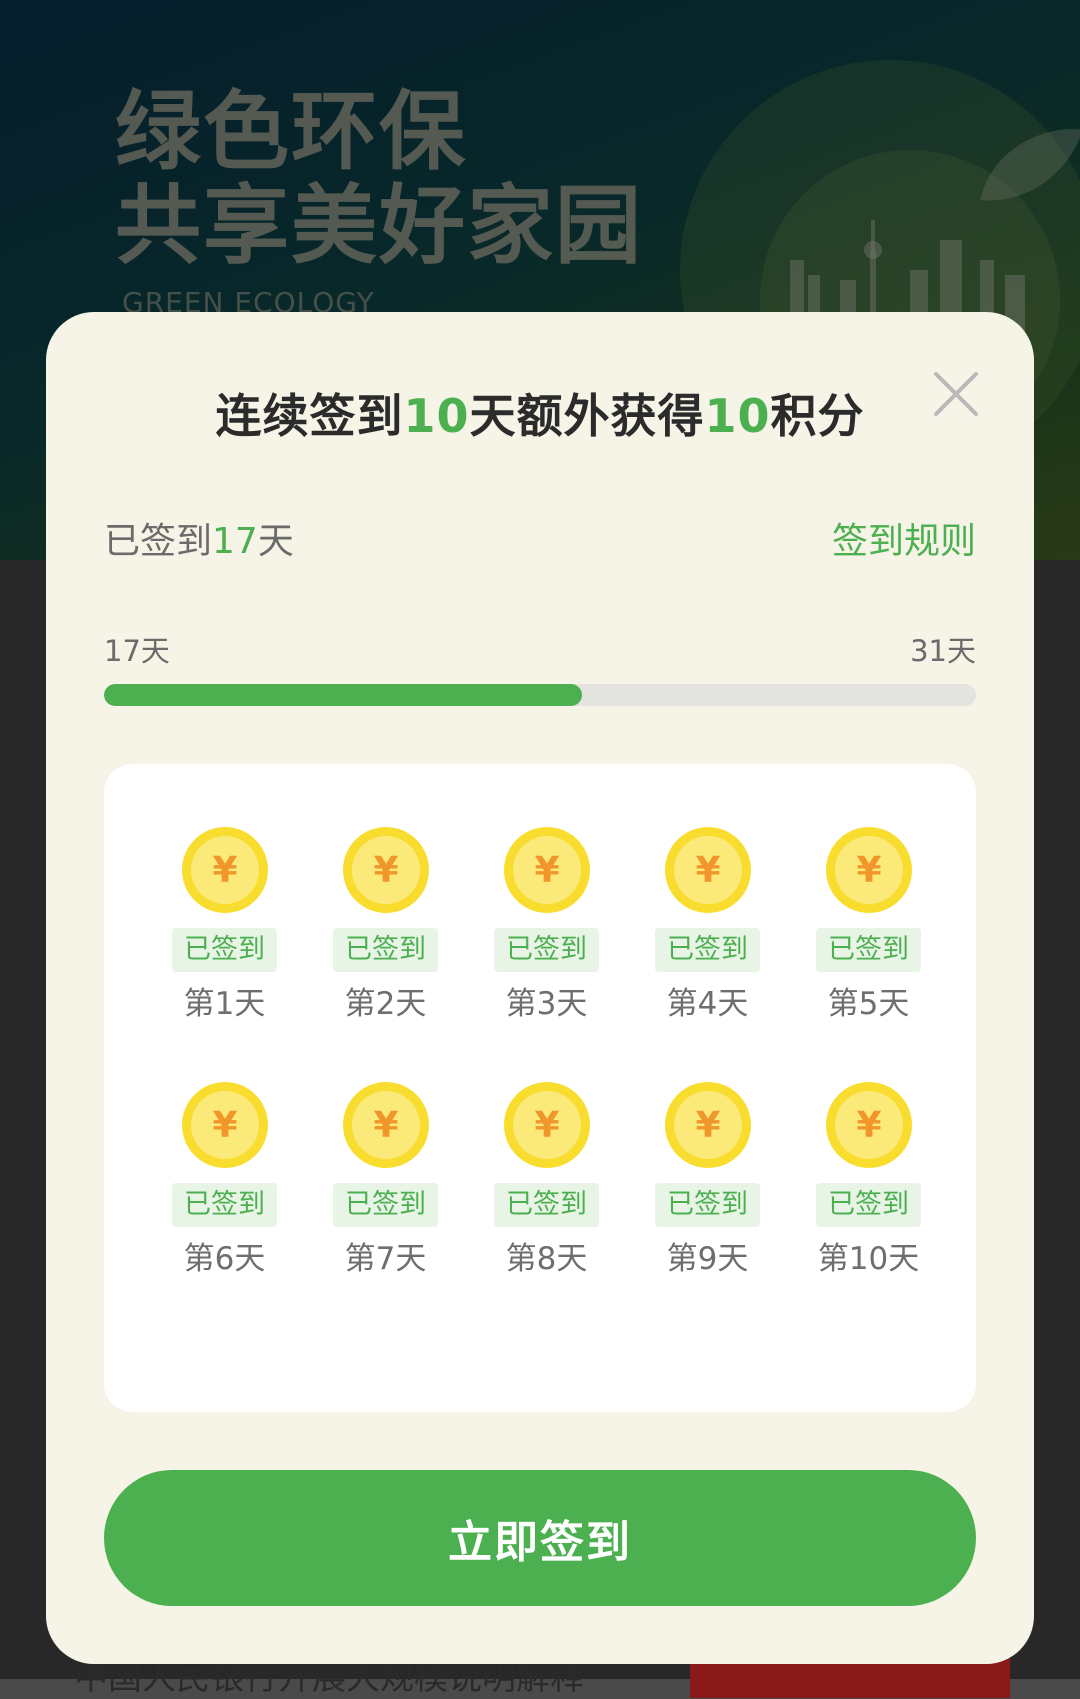 The width and height of the screenshot is (1080, 1699). I want to click on day-label: 第3天, so click(546, 1004).